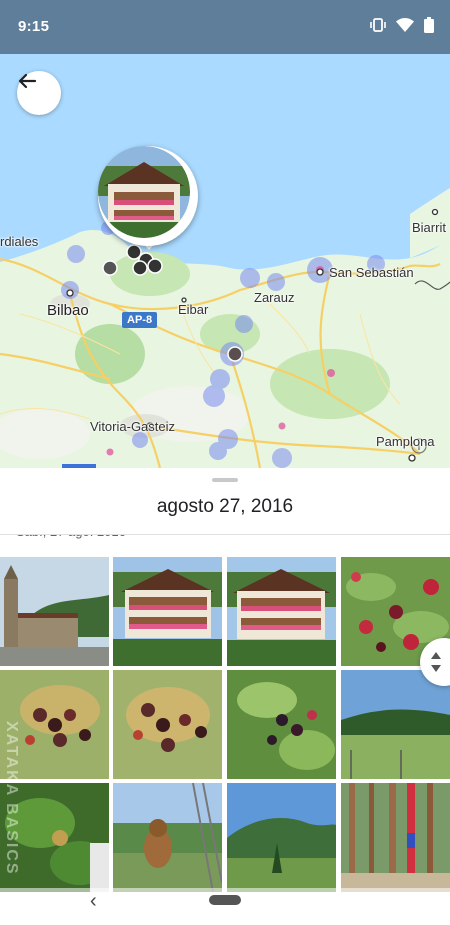 The image size is (450, 925). What do you see at coordinates (429, 25) in the screenshot?
I see `battery-icon` at bounding box center [429, 25].